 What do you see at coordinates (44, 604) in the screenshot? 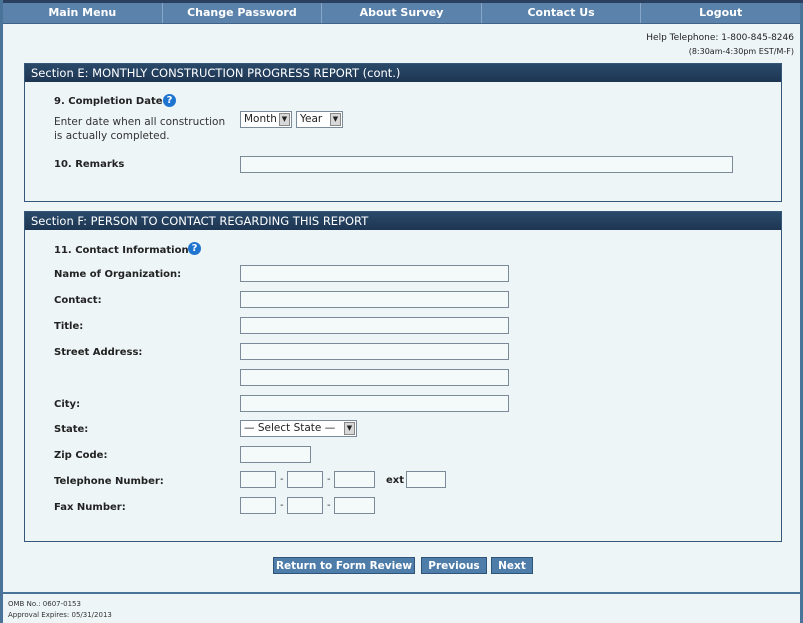
I see `omb-number: OMB No.: 0607-0153` at bounding box center [44, 604].